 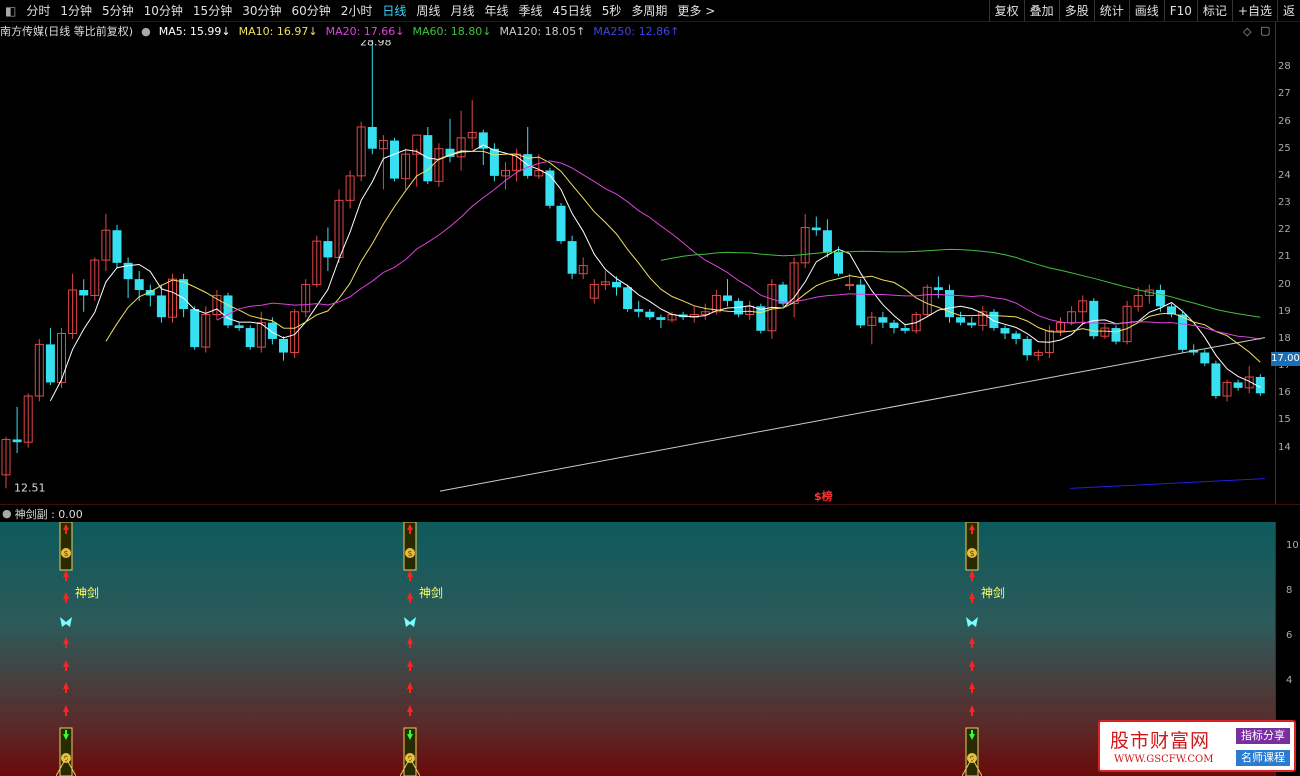 I want to click on toolbar-button-8: 返, so click(x=1288, y=11).